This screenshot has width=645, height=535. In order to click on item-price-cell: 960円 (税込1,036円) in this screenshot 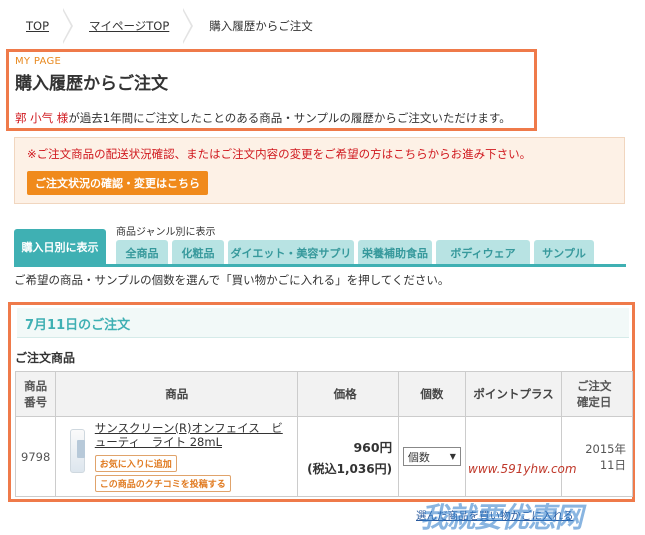, I will do `click(348, 456)`.